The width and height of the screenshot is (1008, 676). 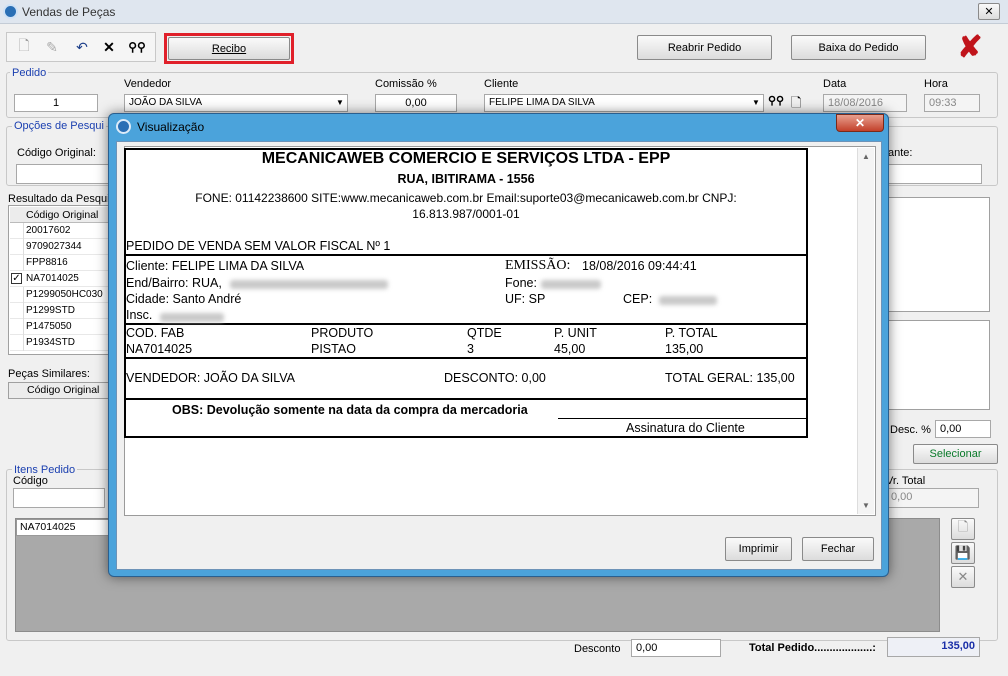 I want to click on total-pedido-field: 135,00, so click(x=933, y=647).